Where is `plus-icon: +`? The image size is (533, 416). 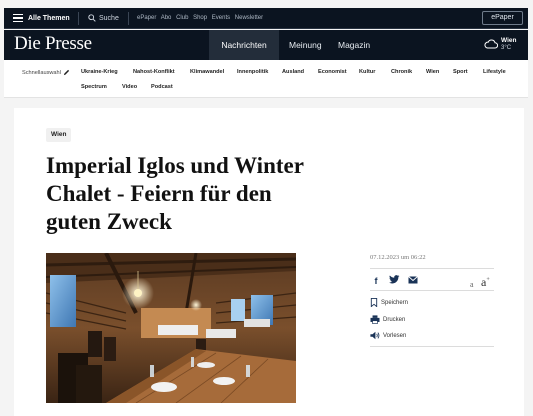 plus-icon: + is located at coordinates (488, 280).